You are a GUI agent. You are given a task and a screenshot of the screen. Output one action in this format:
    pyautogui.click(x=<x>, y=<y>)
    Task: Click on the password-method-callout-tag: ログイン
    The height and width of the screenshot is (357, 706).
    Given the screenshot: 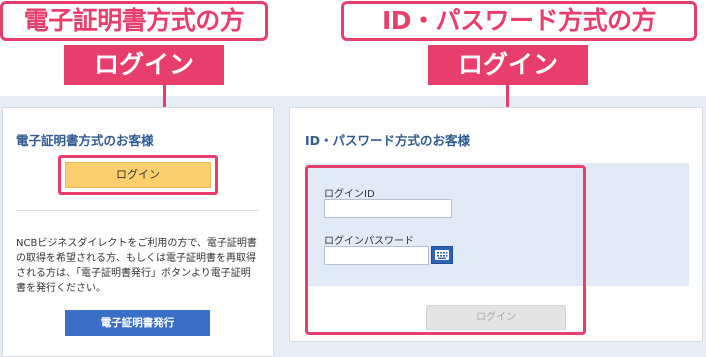 What is the action you would take?
    pyautogui.click(x=508, y=65)
    